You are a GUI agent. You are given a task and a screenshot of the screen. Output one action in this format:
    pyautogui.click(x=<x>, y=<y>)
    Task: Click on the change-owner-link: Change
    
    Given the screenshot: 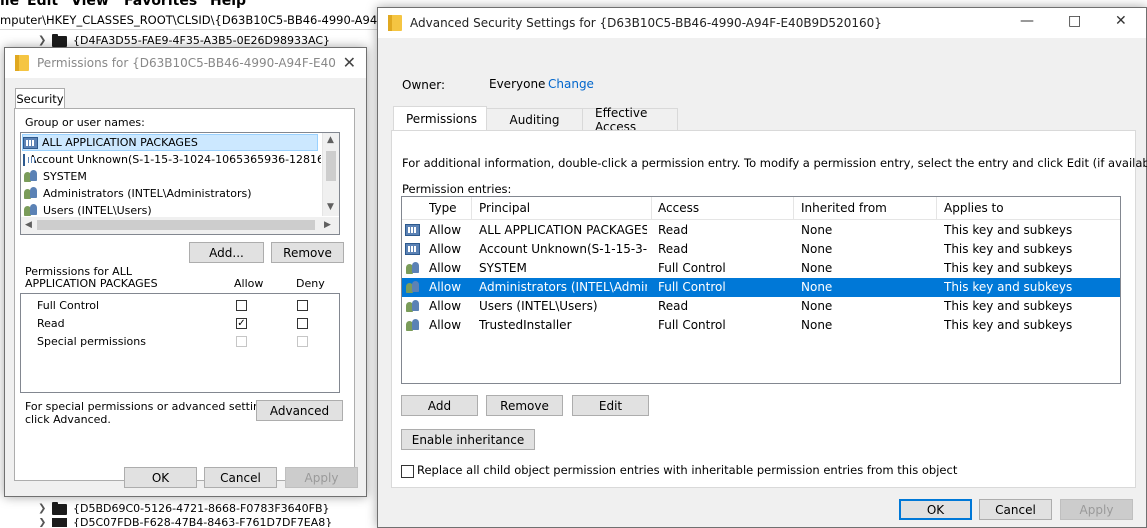 What is the action you would take?
    pyautogui.click(x=571, y=84)
    